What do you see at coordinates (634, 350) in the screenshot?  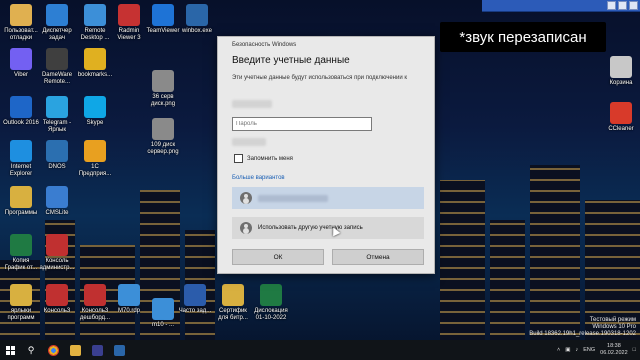 I see `notifications-icon: □` at bounding box center [634, 350].